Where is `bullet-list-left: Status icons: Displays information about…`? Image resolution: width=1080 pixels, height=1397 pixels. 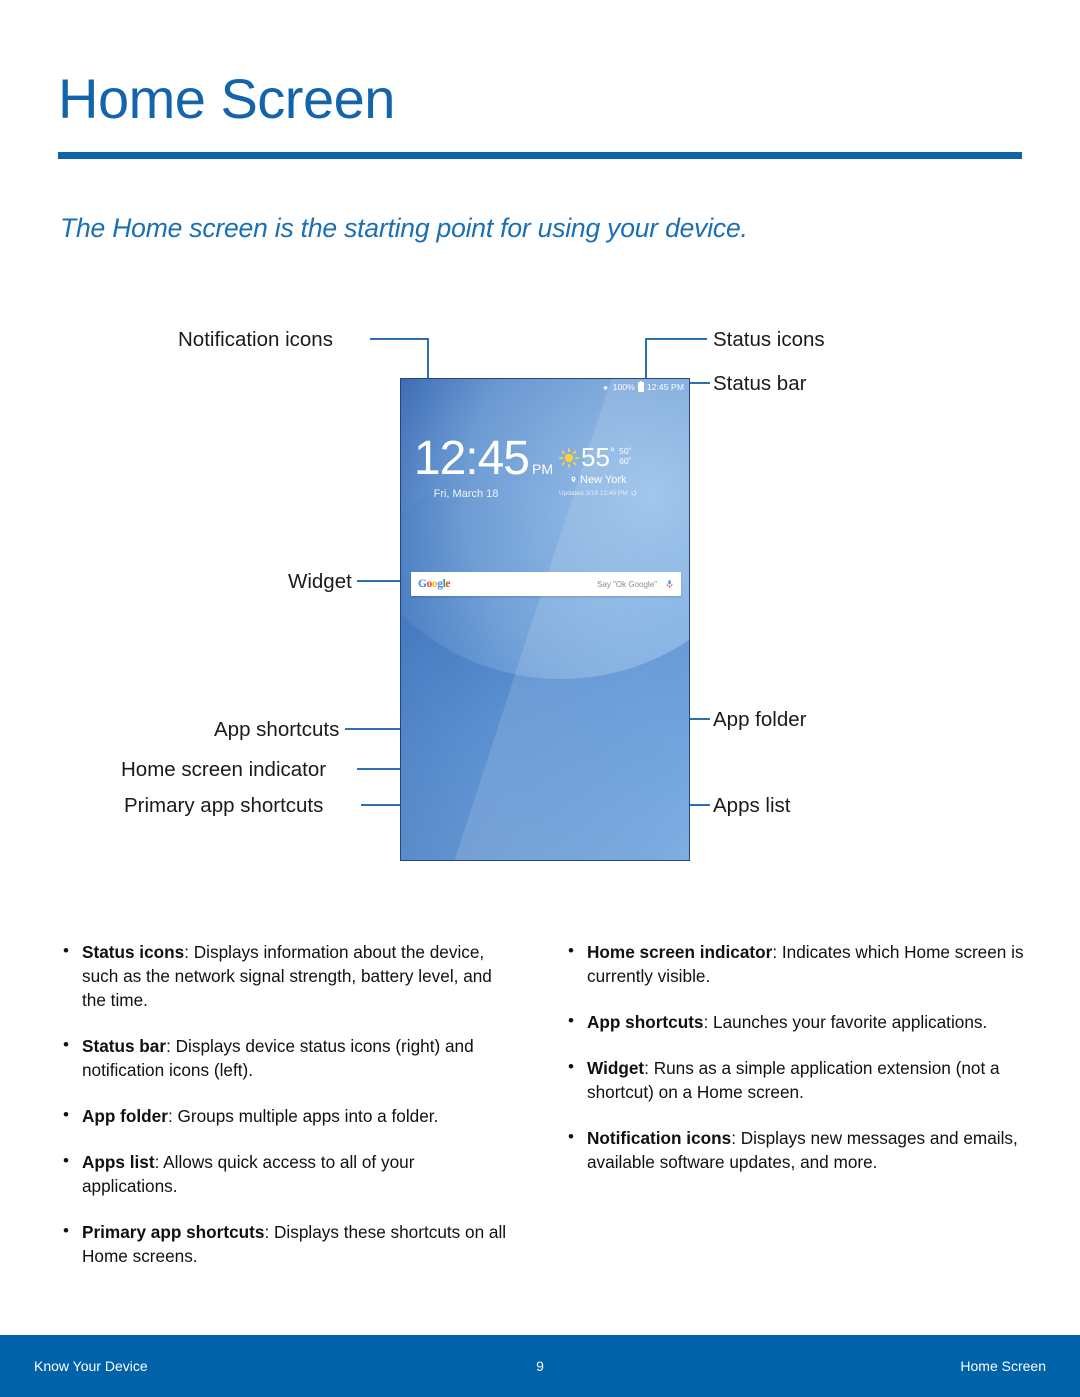
bullet-list-left: Status icons: Displays information about… is located at coordinates (285, 1114).